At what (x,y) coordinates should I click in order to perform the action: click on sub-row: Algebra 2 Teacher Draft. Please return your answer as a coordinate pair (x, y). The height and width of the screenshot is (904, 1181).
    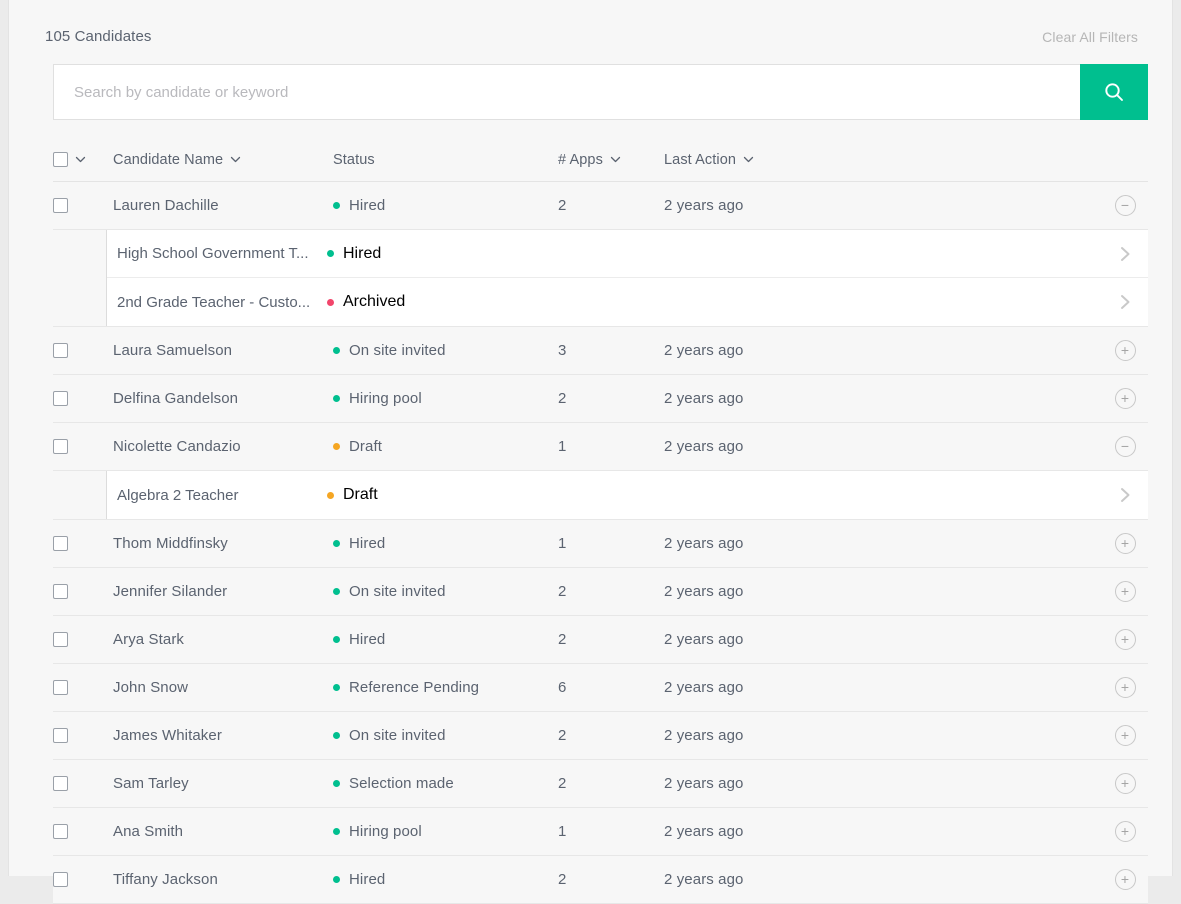
    Looking at the image, I should click on (627, 495).